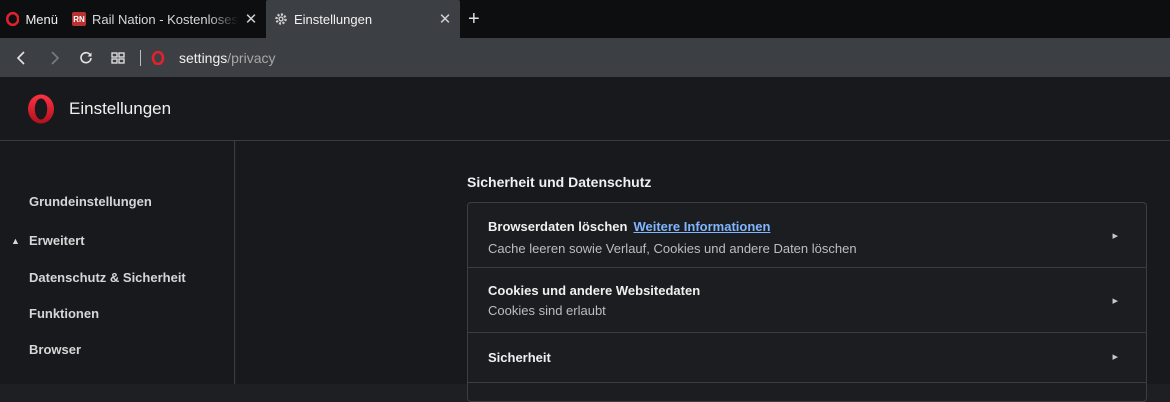 This screenshot has width=1170, height=402. I want to click on sidebar-item-browser: Browser, so click(55, 349).